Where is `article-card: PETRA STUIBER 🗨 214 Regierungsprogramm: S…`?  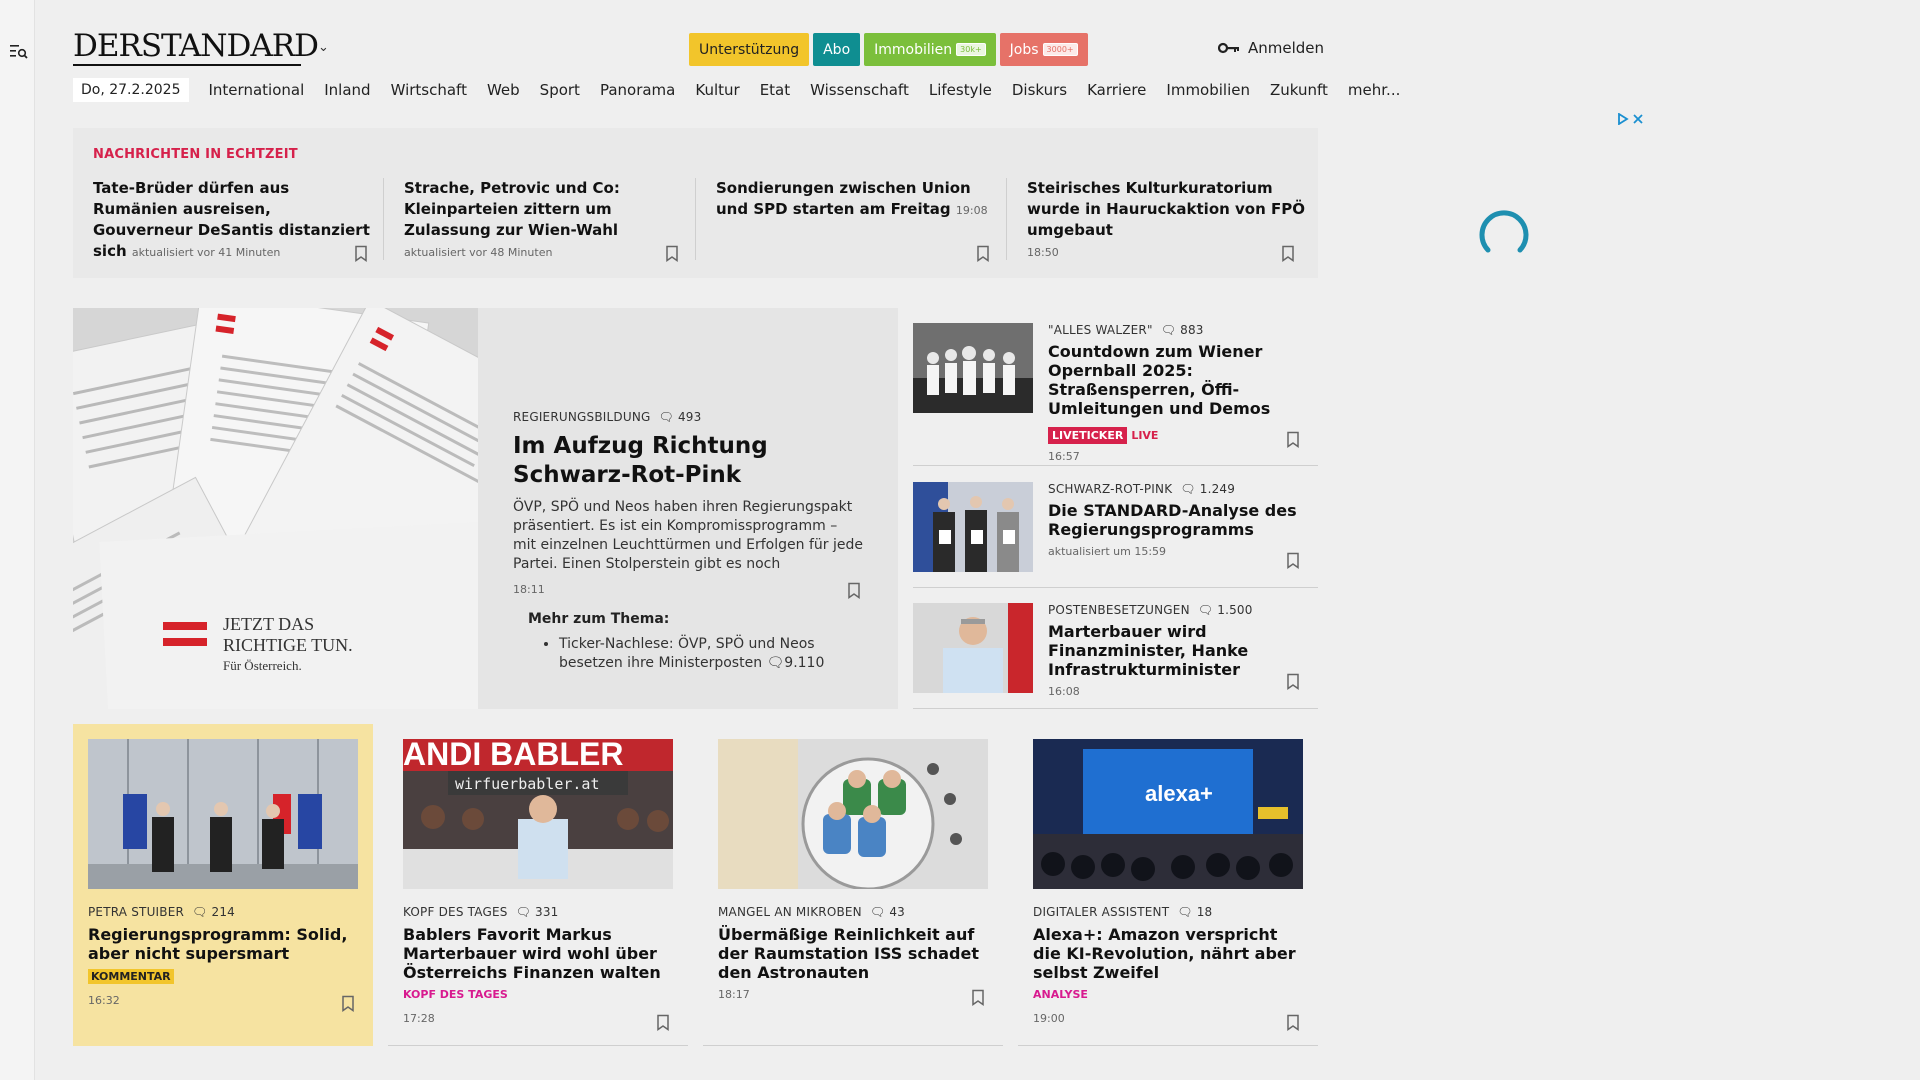
article-card: PETRA STUIBER 🗨 214 Regierungsprogramm: S… is located at coordinates (223, 885).